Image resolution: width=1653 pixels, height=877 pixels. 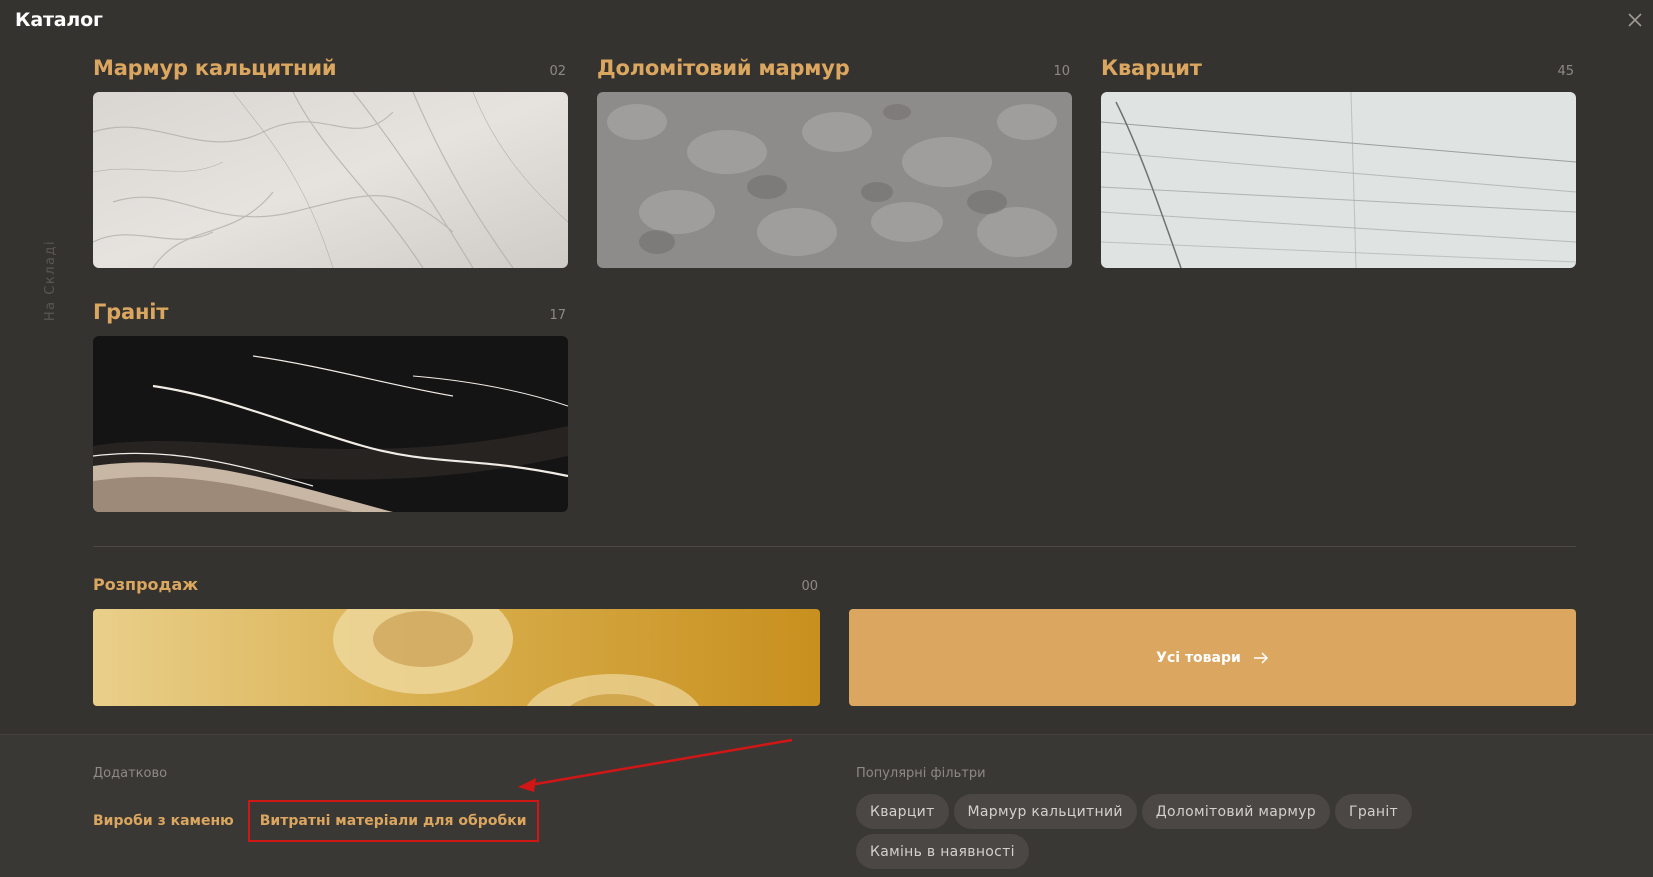 I want to click on category-title: Граніт, so click(x=130, y=312).